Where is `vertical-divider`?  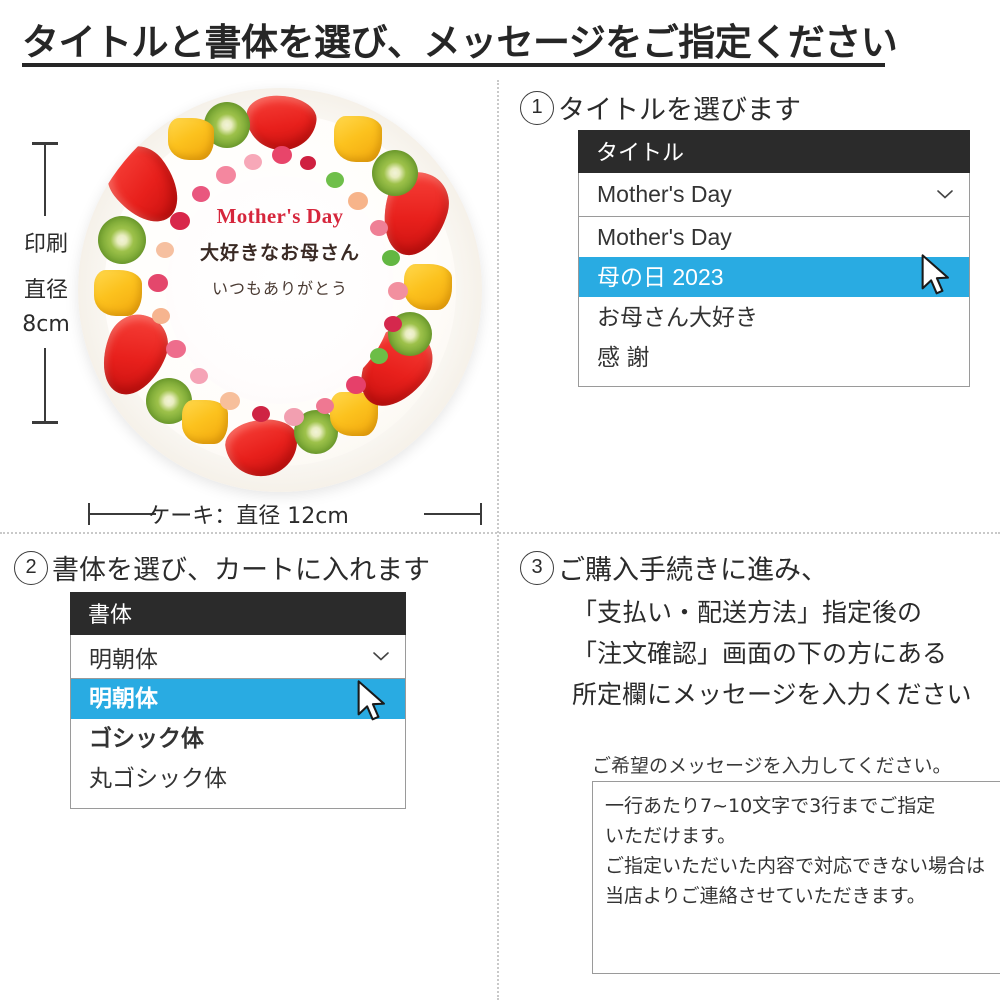
vertical-divider is located at coordinates (498, 540).